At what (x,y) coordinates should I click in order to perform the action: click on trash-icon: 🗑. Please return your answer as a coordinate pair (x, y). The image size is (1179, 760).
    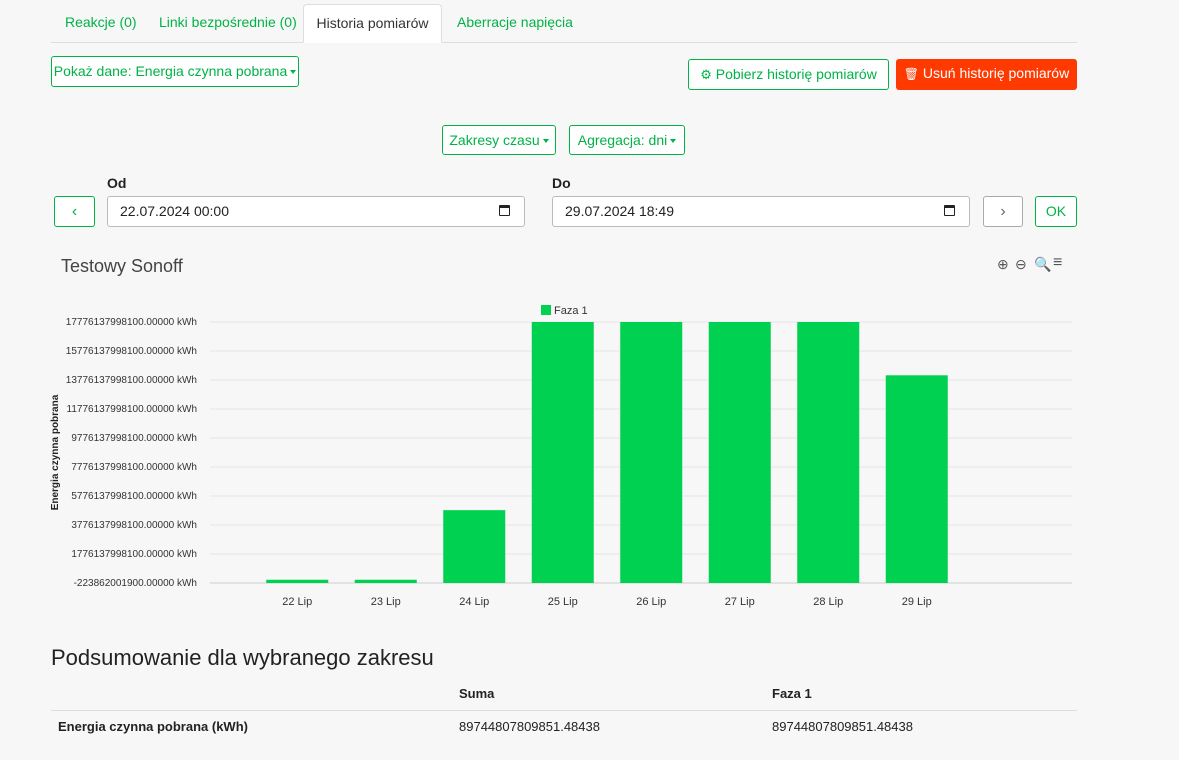
    Looking at the image, I should click on (911, 74).